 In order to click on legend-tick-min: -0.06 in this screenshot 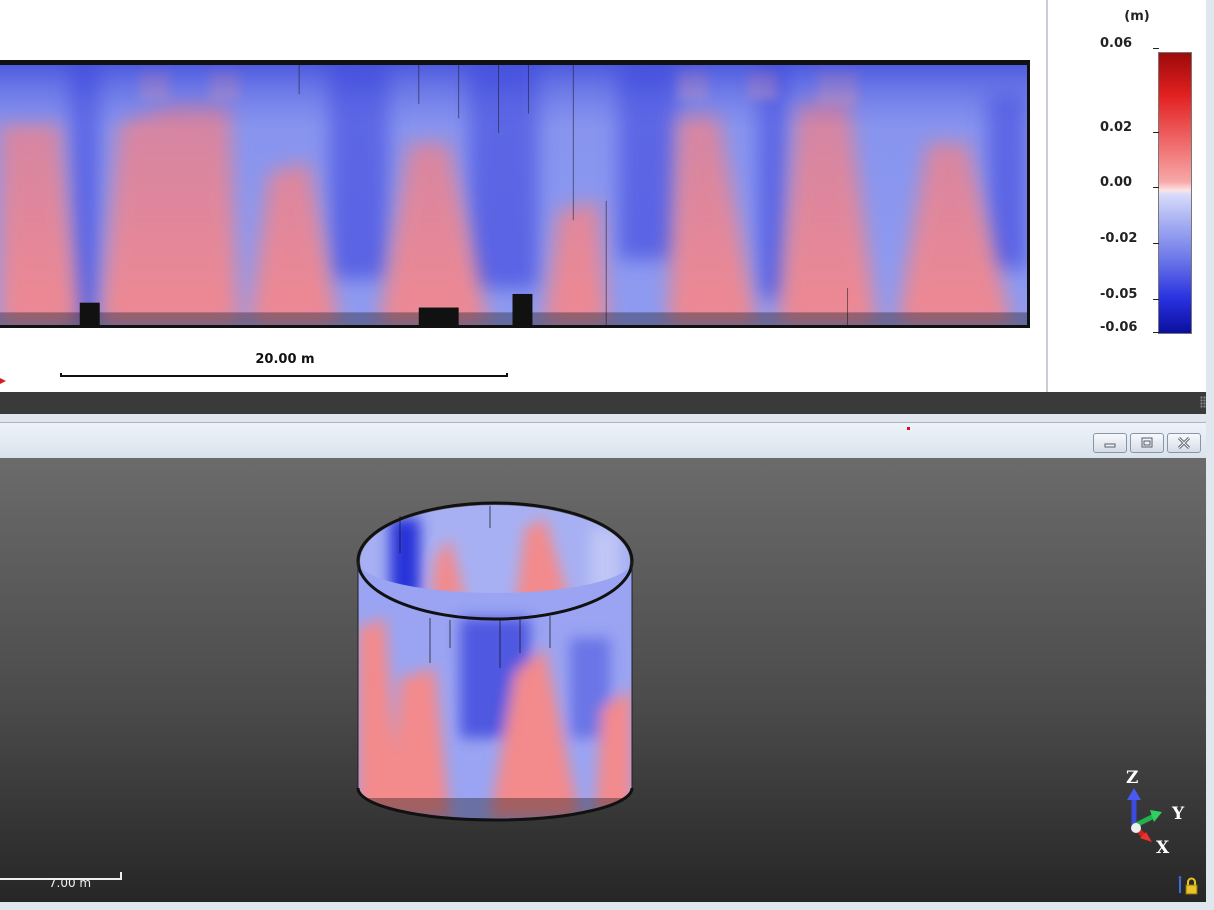, I will do `click(1129, 327)`.